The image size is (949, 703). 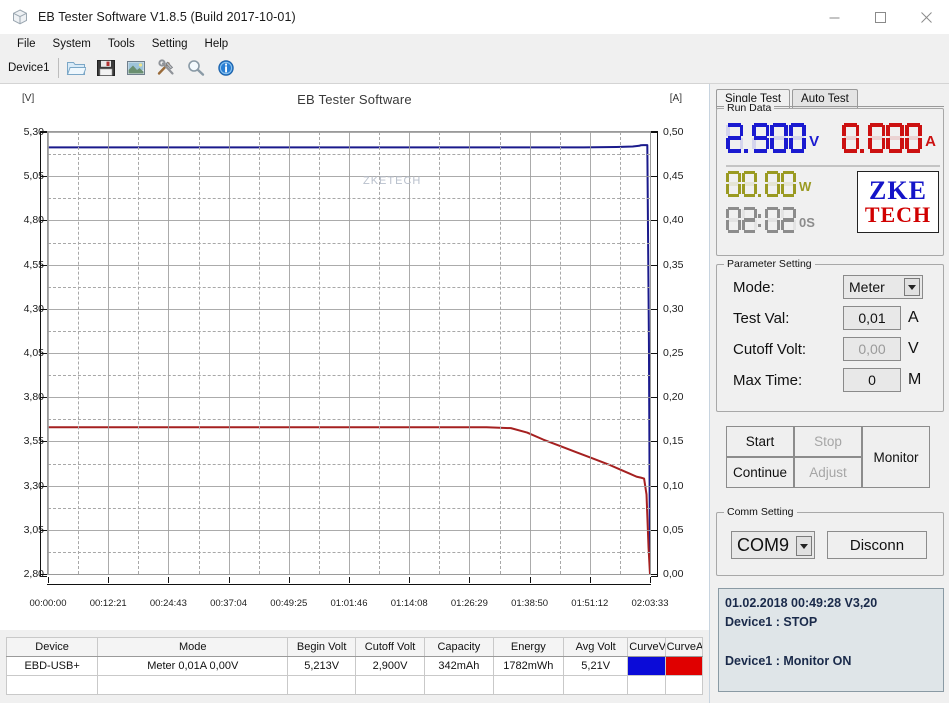 I want to click on stop-button: Stop, so click(x=828, y=441).